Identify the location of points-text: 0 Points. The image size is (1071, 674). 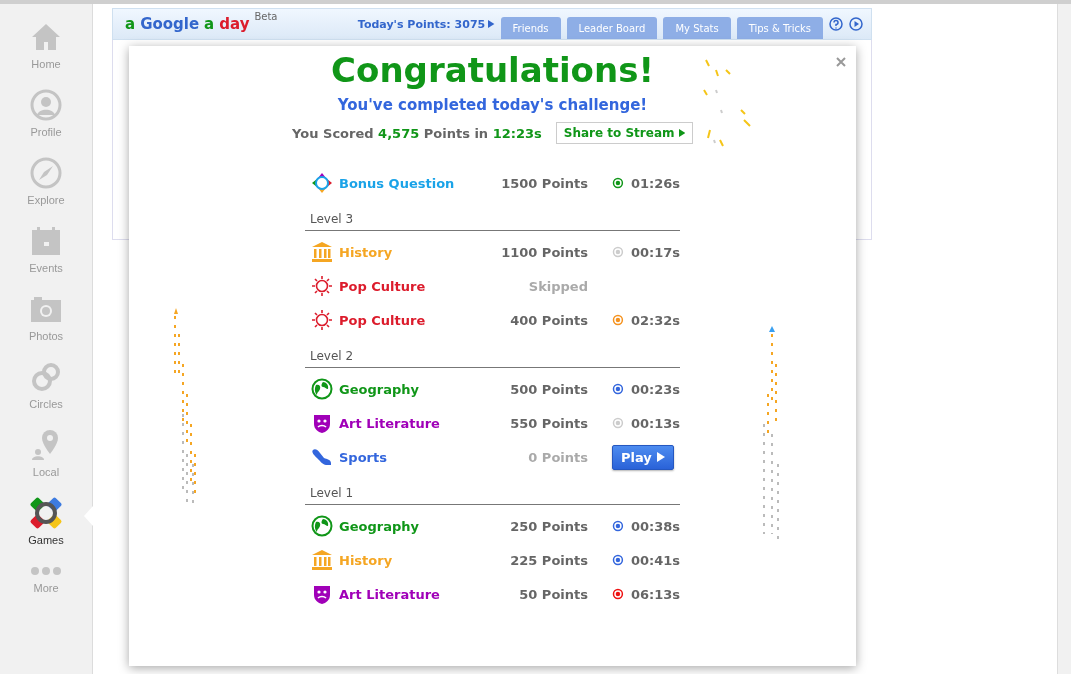
(557, 457).